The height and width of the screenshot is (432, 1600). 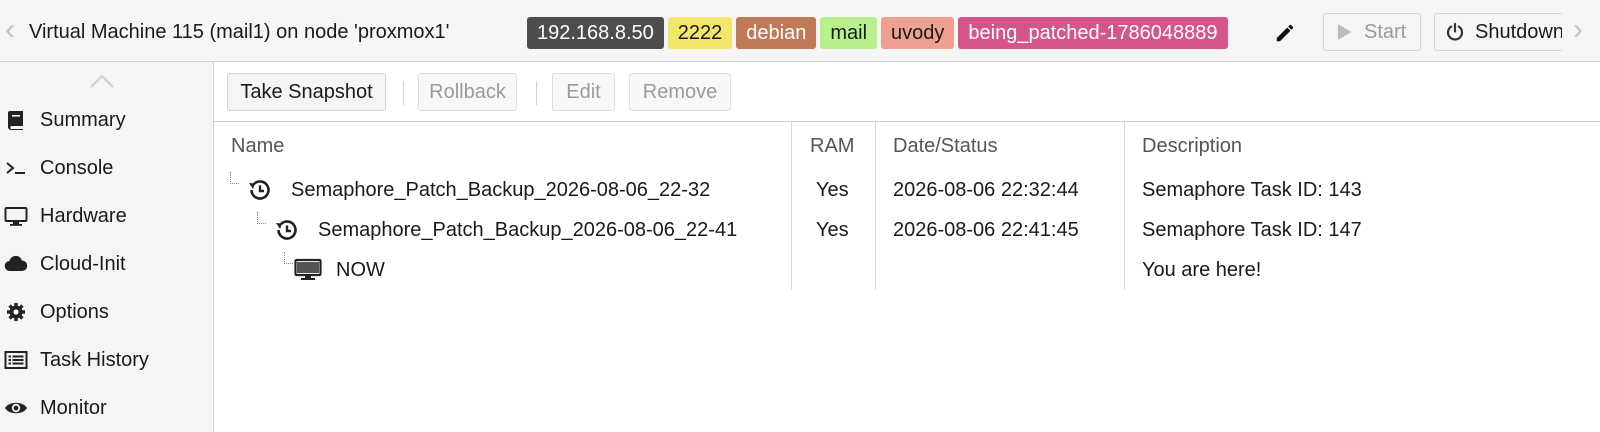 I want to click on eye-icon, so click(x=16, y=408).